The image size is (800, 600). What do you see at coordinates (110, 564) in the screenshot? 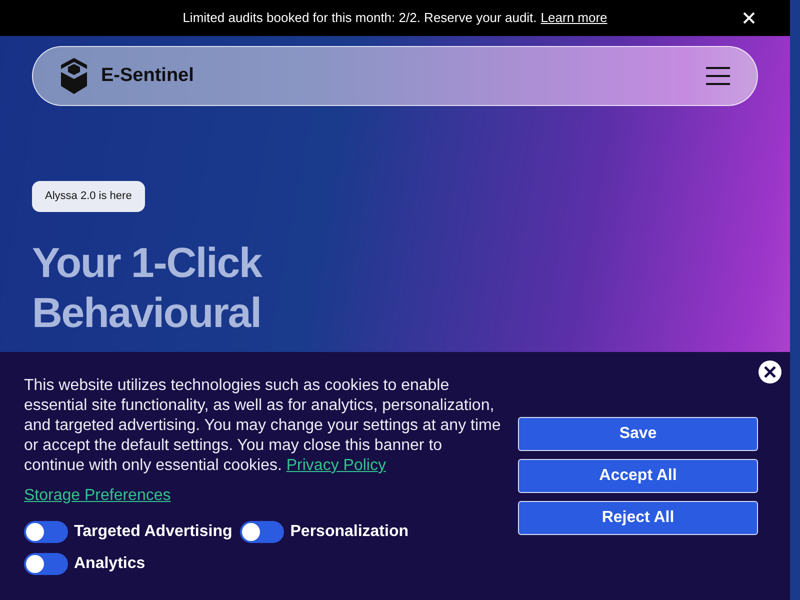
I see `toggle-label: Analytics` at bounding box center [110, 564].